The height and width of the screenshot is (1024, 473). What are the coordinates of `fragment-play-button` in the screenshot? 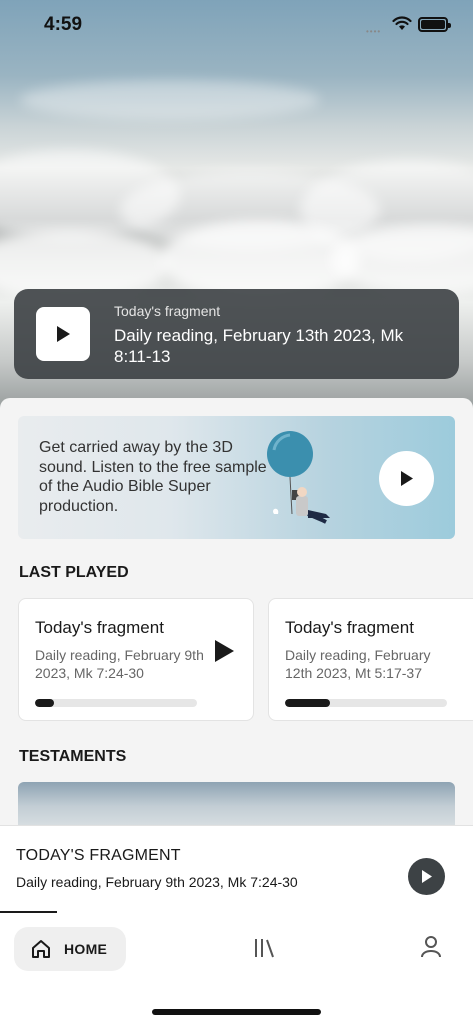 It's located at (63, 334).